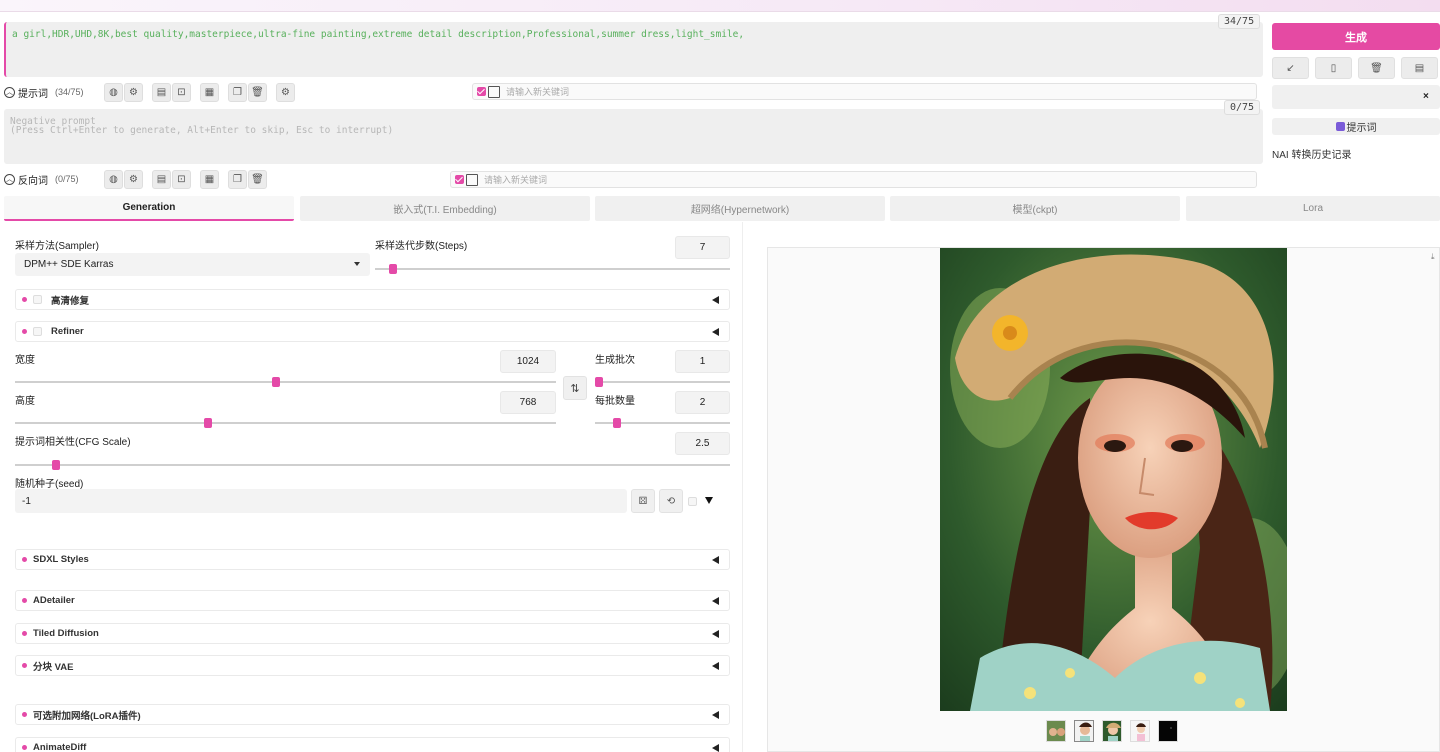 The height and width of the screenshot is (752, 1440). I want to click on cfg-slider-thumb, so click(56, 465).